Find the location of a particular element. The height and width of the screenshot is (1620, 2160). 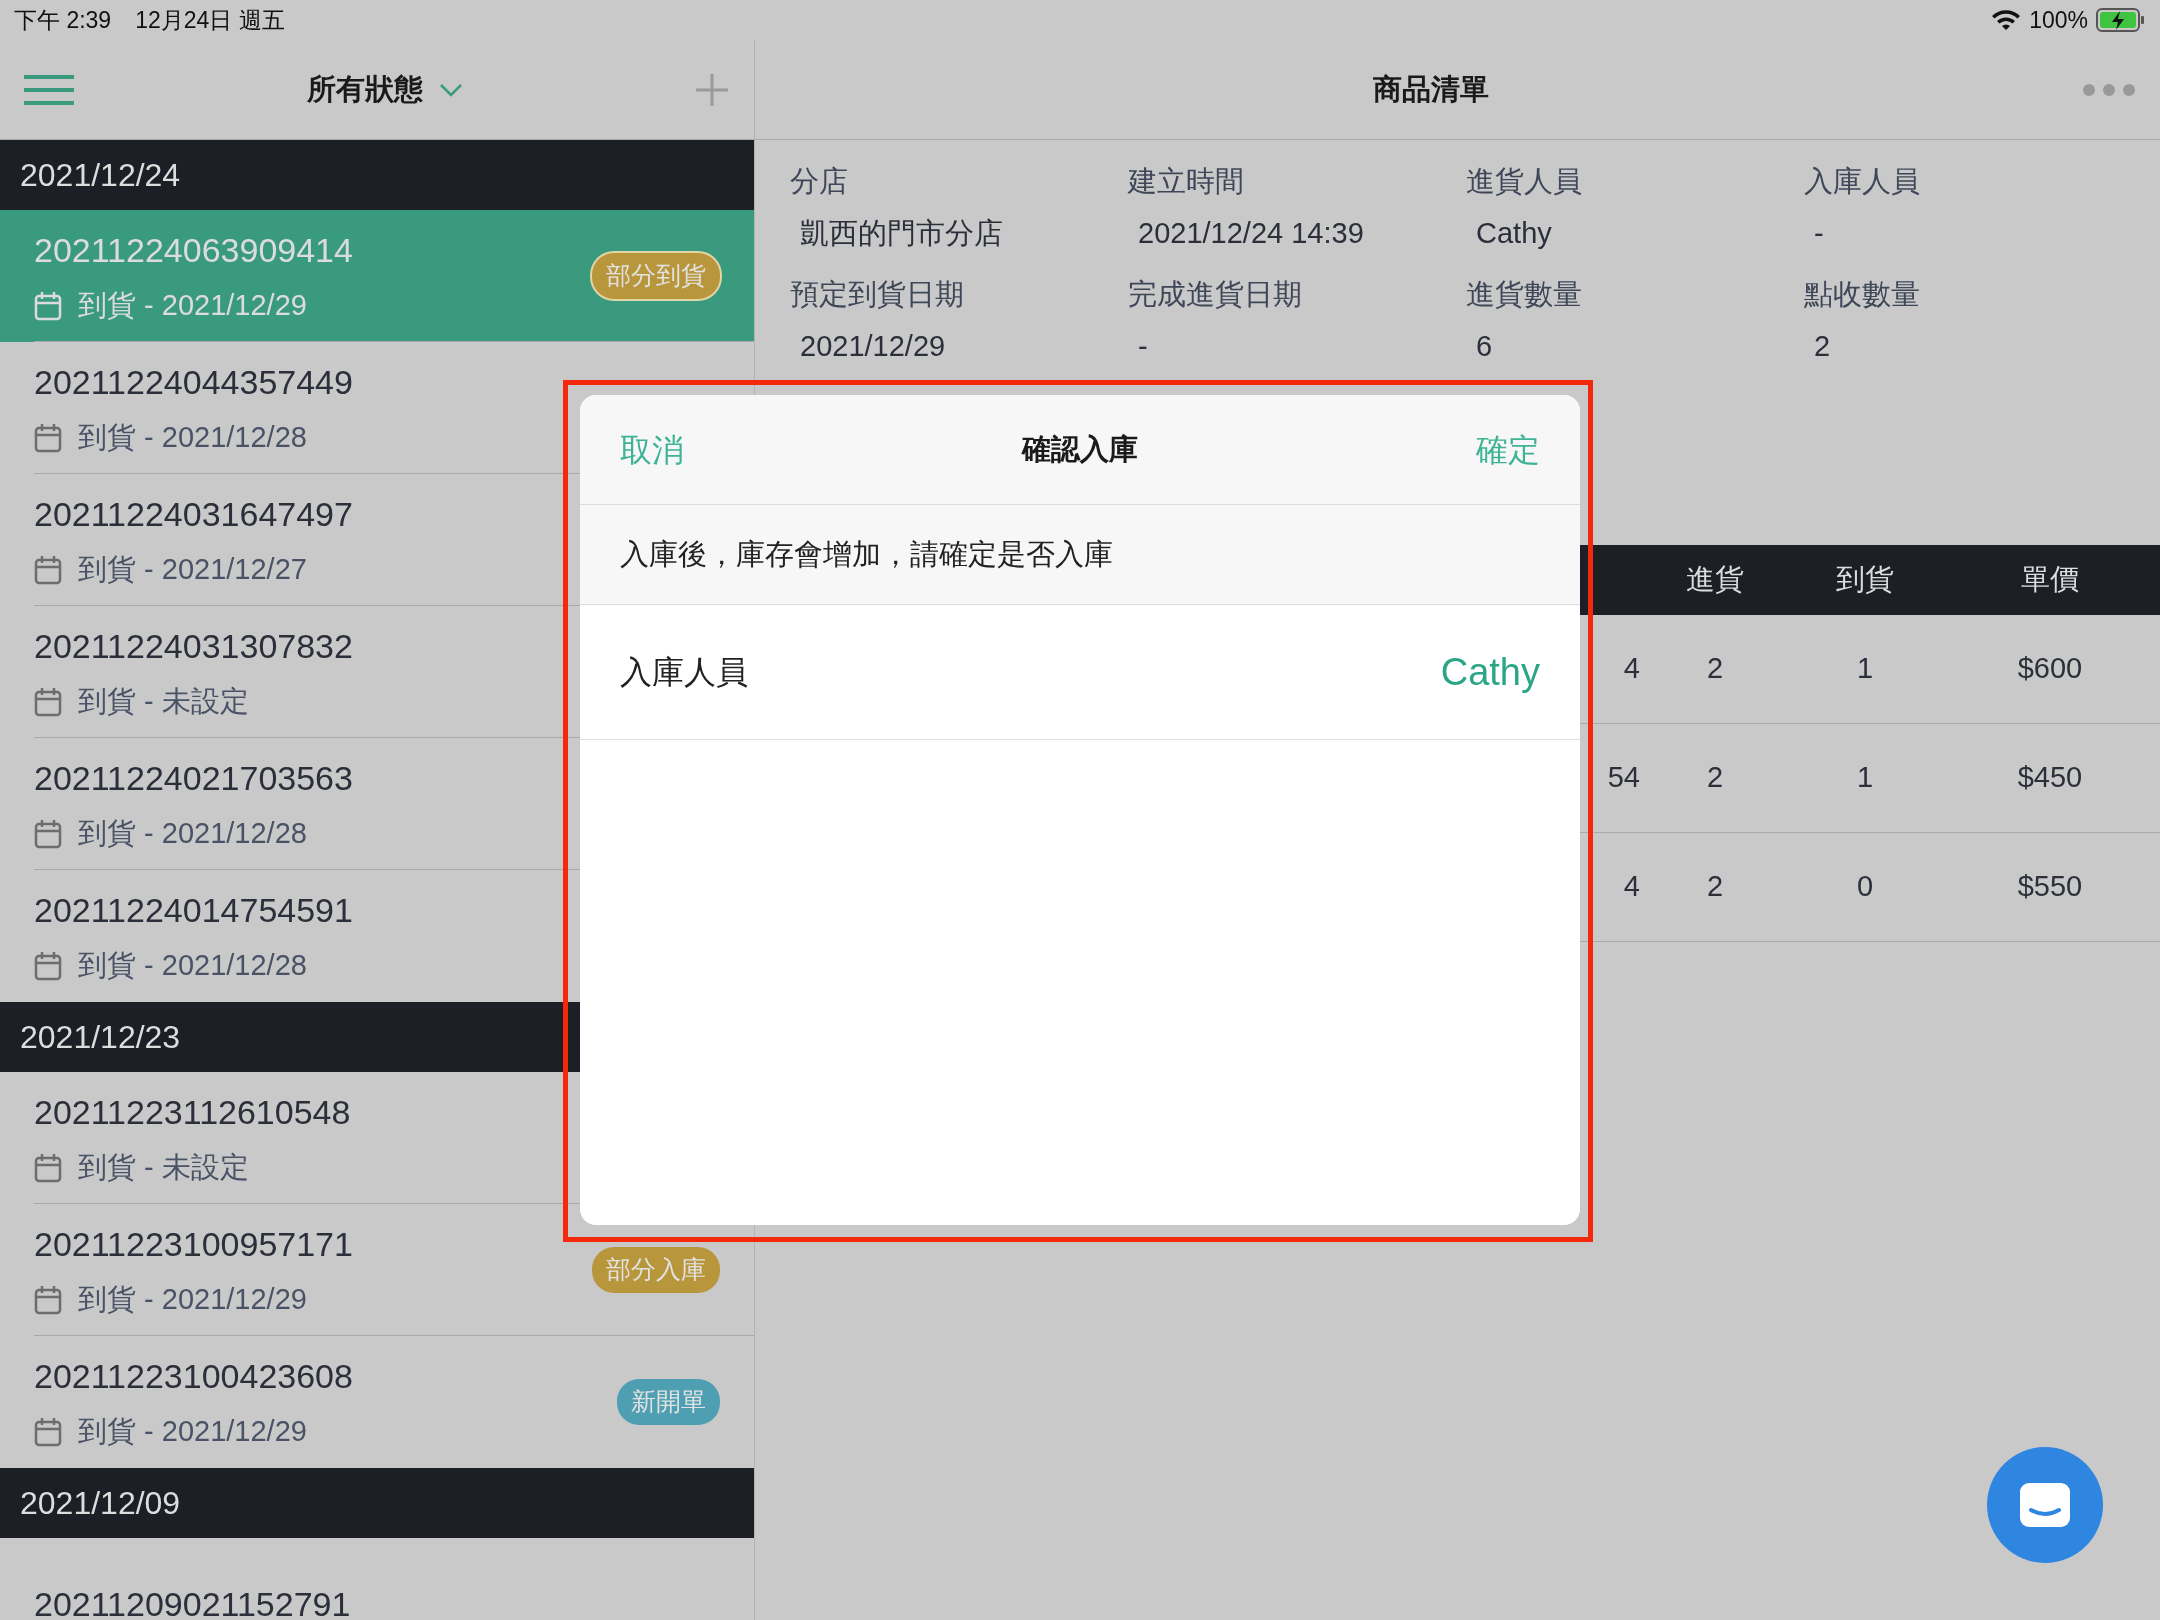

section-date: 2021/12/23 is located at coordinates (100, 1037).